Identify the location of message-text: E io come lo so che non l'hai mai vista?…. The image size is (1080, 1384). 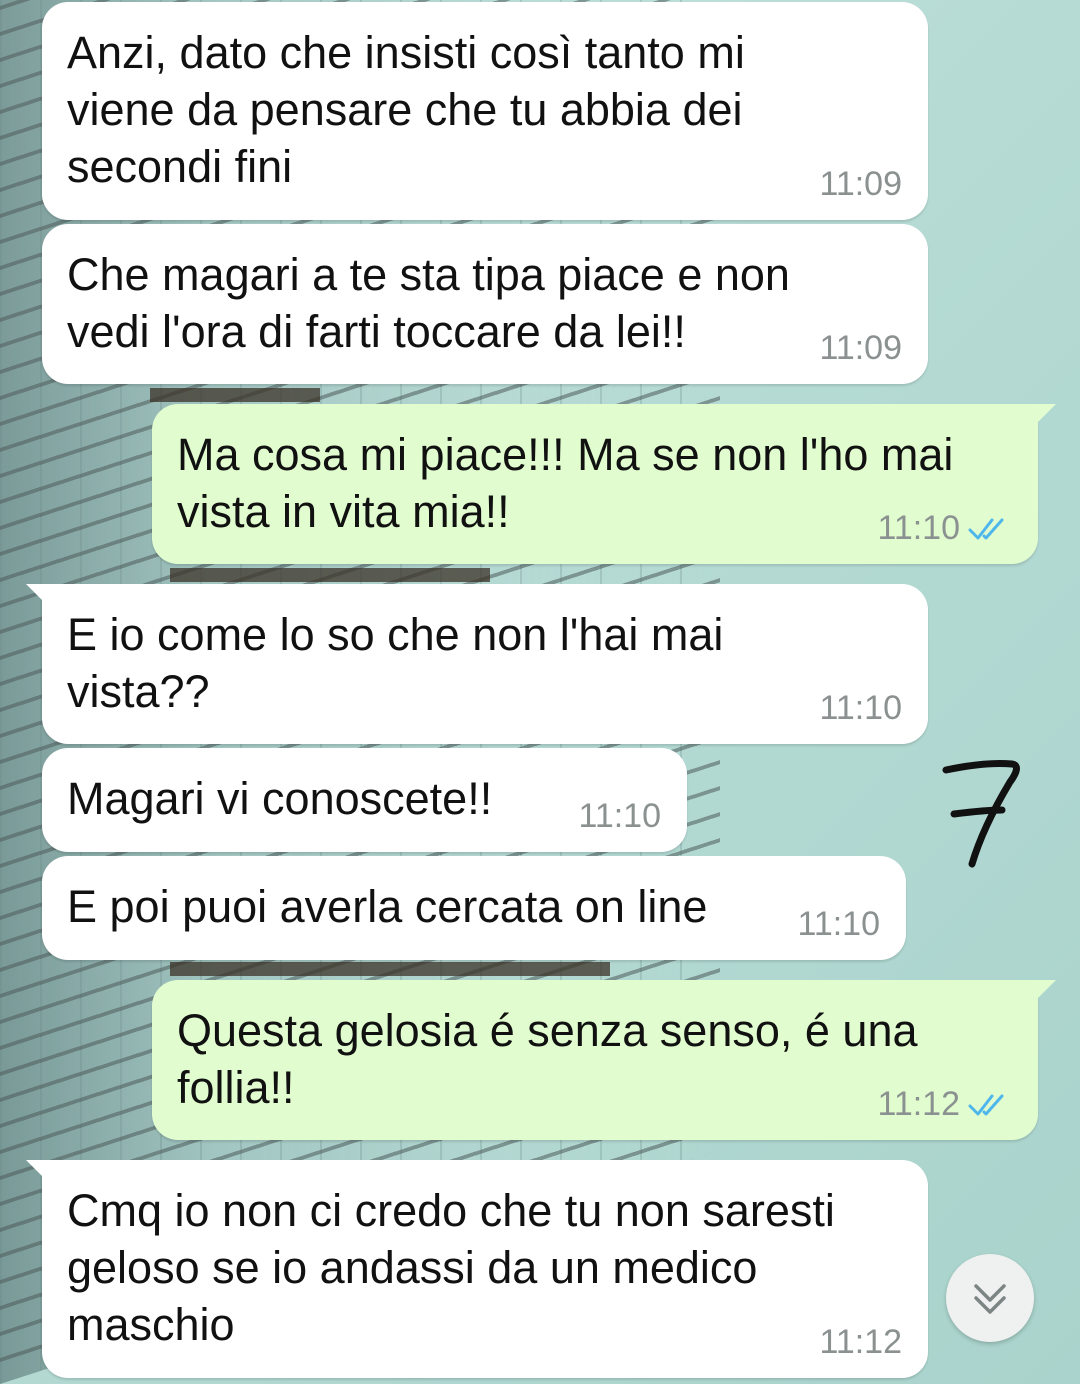
(395, 663).